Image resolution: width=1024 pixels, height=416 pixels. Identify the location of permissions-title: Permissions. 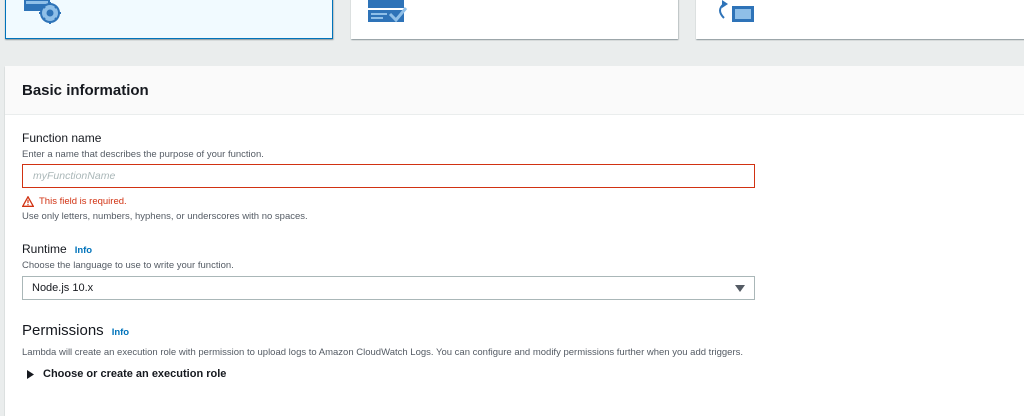
(63, 330).